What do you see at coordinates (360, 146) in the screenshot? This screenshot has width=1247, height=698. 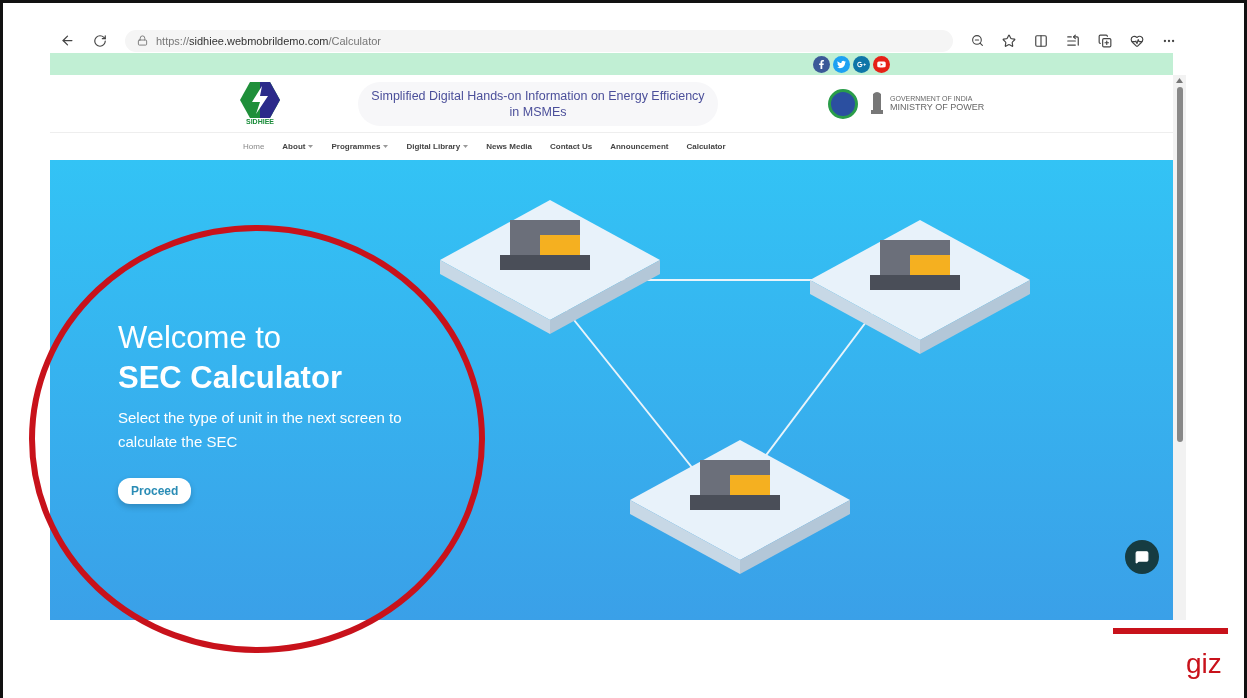 I see `nav-link: Programmes` at bounding box center [360, 146].